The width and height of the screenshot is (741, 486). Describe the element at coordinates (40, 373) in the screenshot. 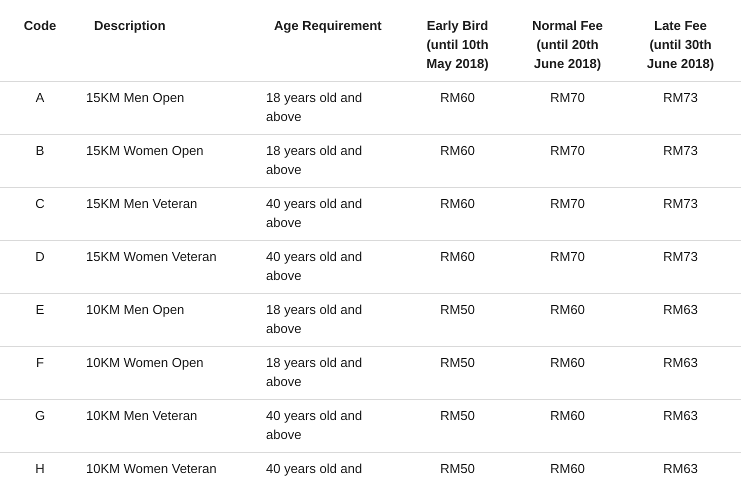

I see `code-cell: F` at that location.